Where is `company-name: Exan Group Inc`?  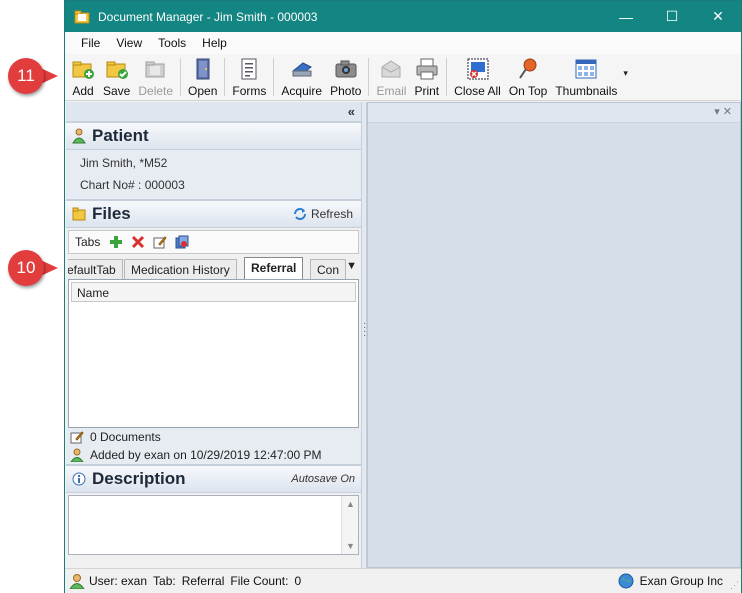
company-name: Exan Group Inc is located at coordinates (681, 581).